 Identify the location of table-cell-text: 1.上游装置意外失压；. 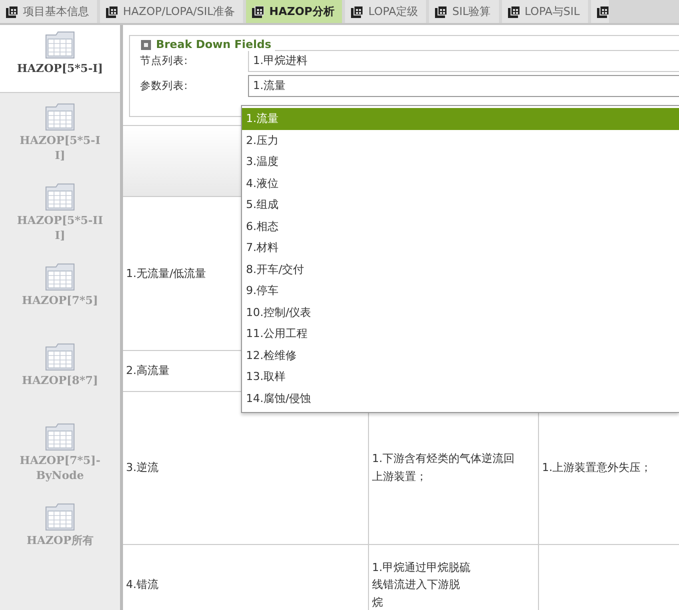
(597, 468).